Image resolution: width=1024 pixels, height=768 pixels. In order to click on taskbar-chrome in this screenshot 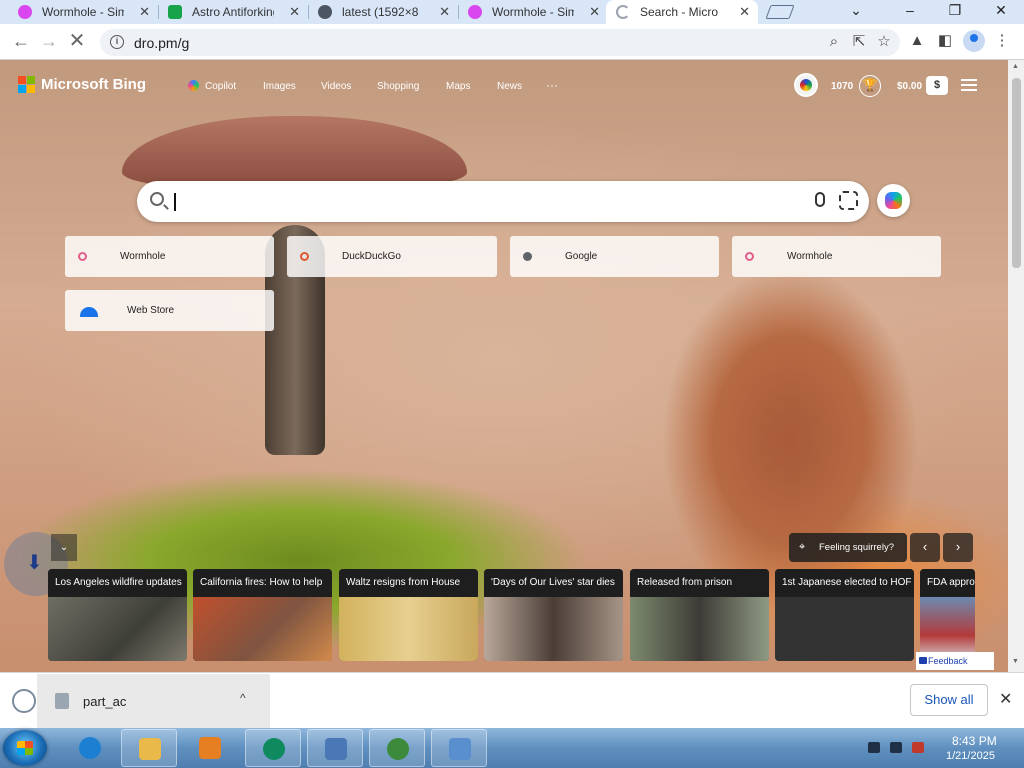, I will do `click(397, 748)`.